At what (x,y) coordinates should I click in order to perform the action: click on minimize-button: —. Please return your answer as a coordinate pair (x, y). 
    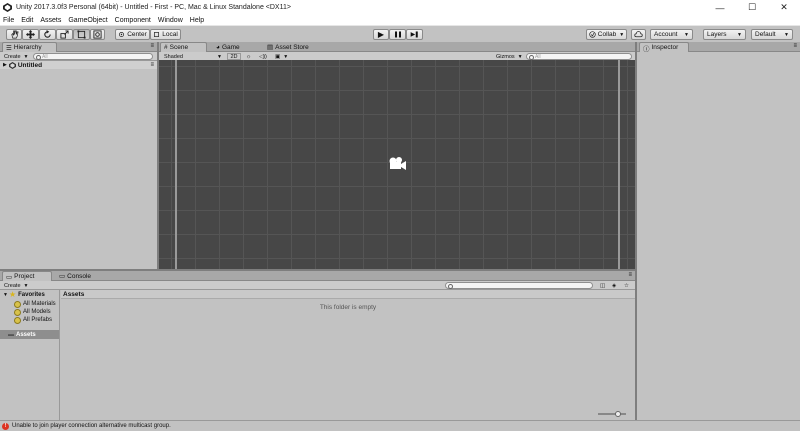
    Looking at the image, I should click on (720, 7).